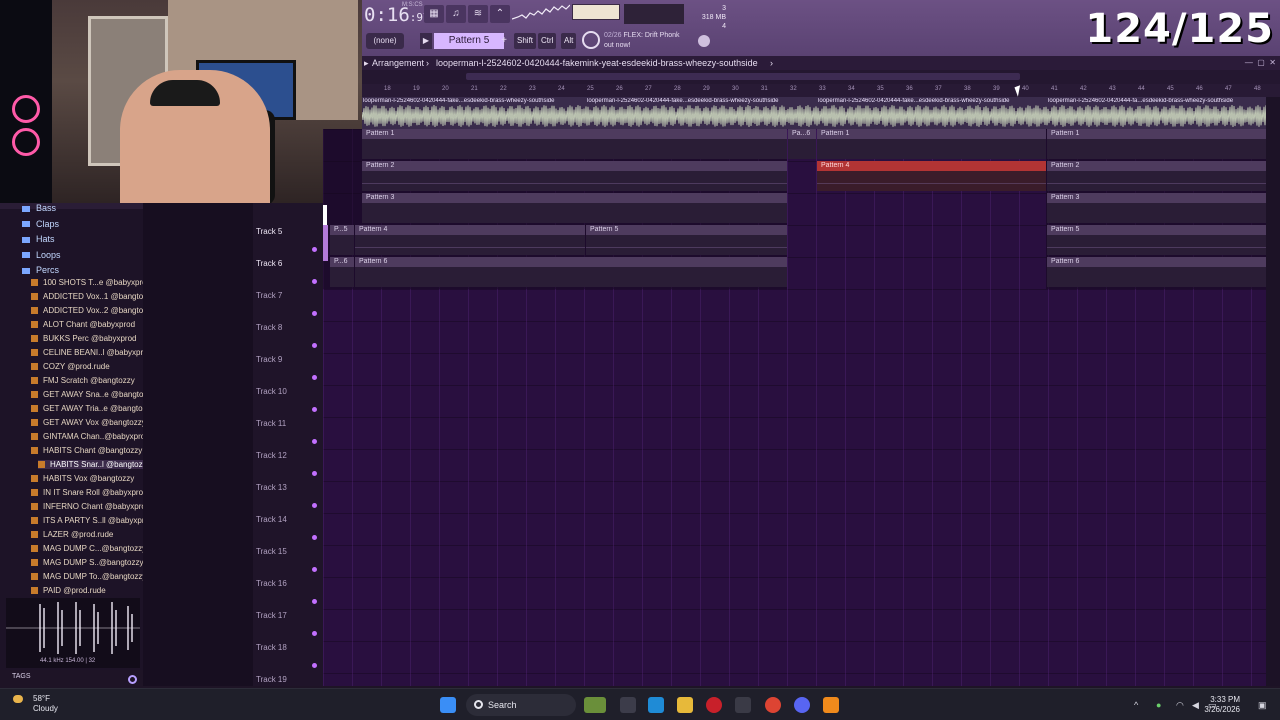 The height and width of the screenshot is (720, 1280). I want to click on track-name: Track 9, so click(269, 359).